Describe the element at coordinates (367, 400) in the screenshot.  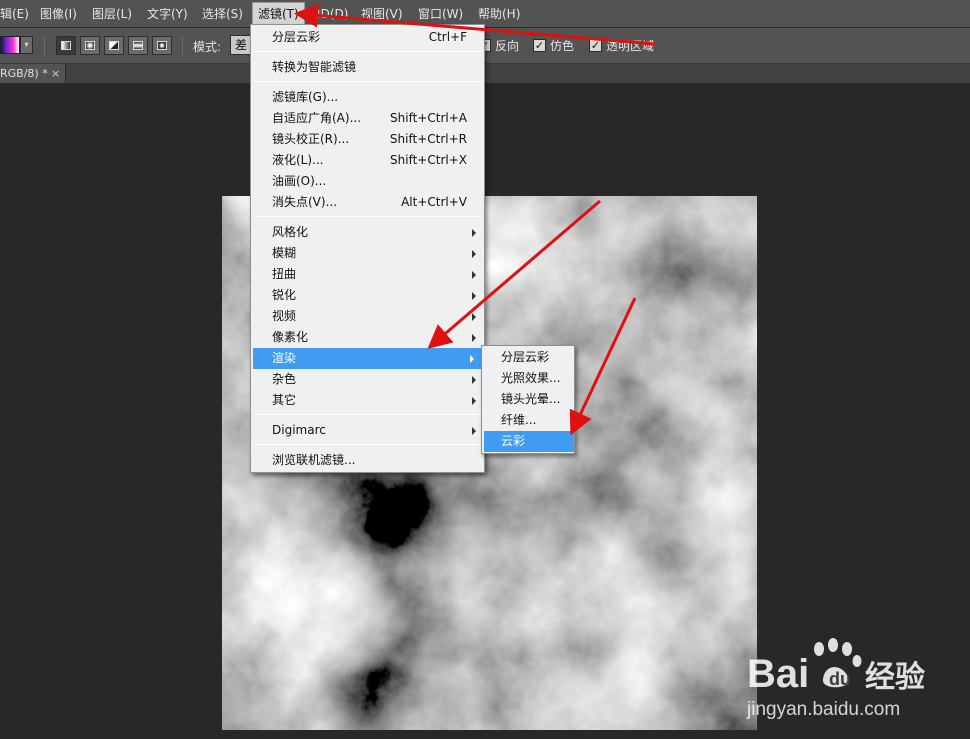
I see `menu-item-other: 其它` at that location.